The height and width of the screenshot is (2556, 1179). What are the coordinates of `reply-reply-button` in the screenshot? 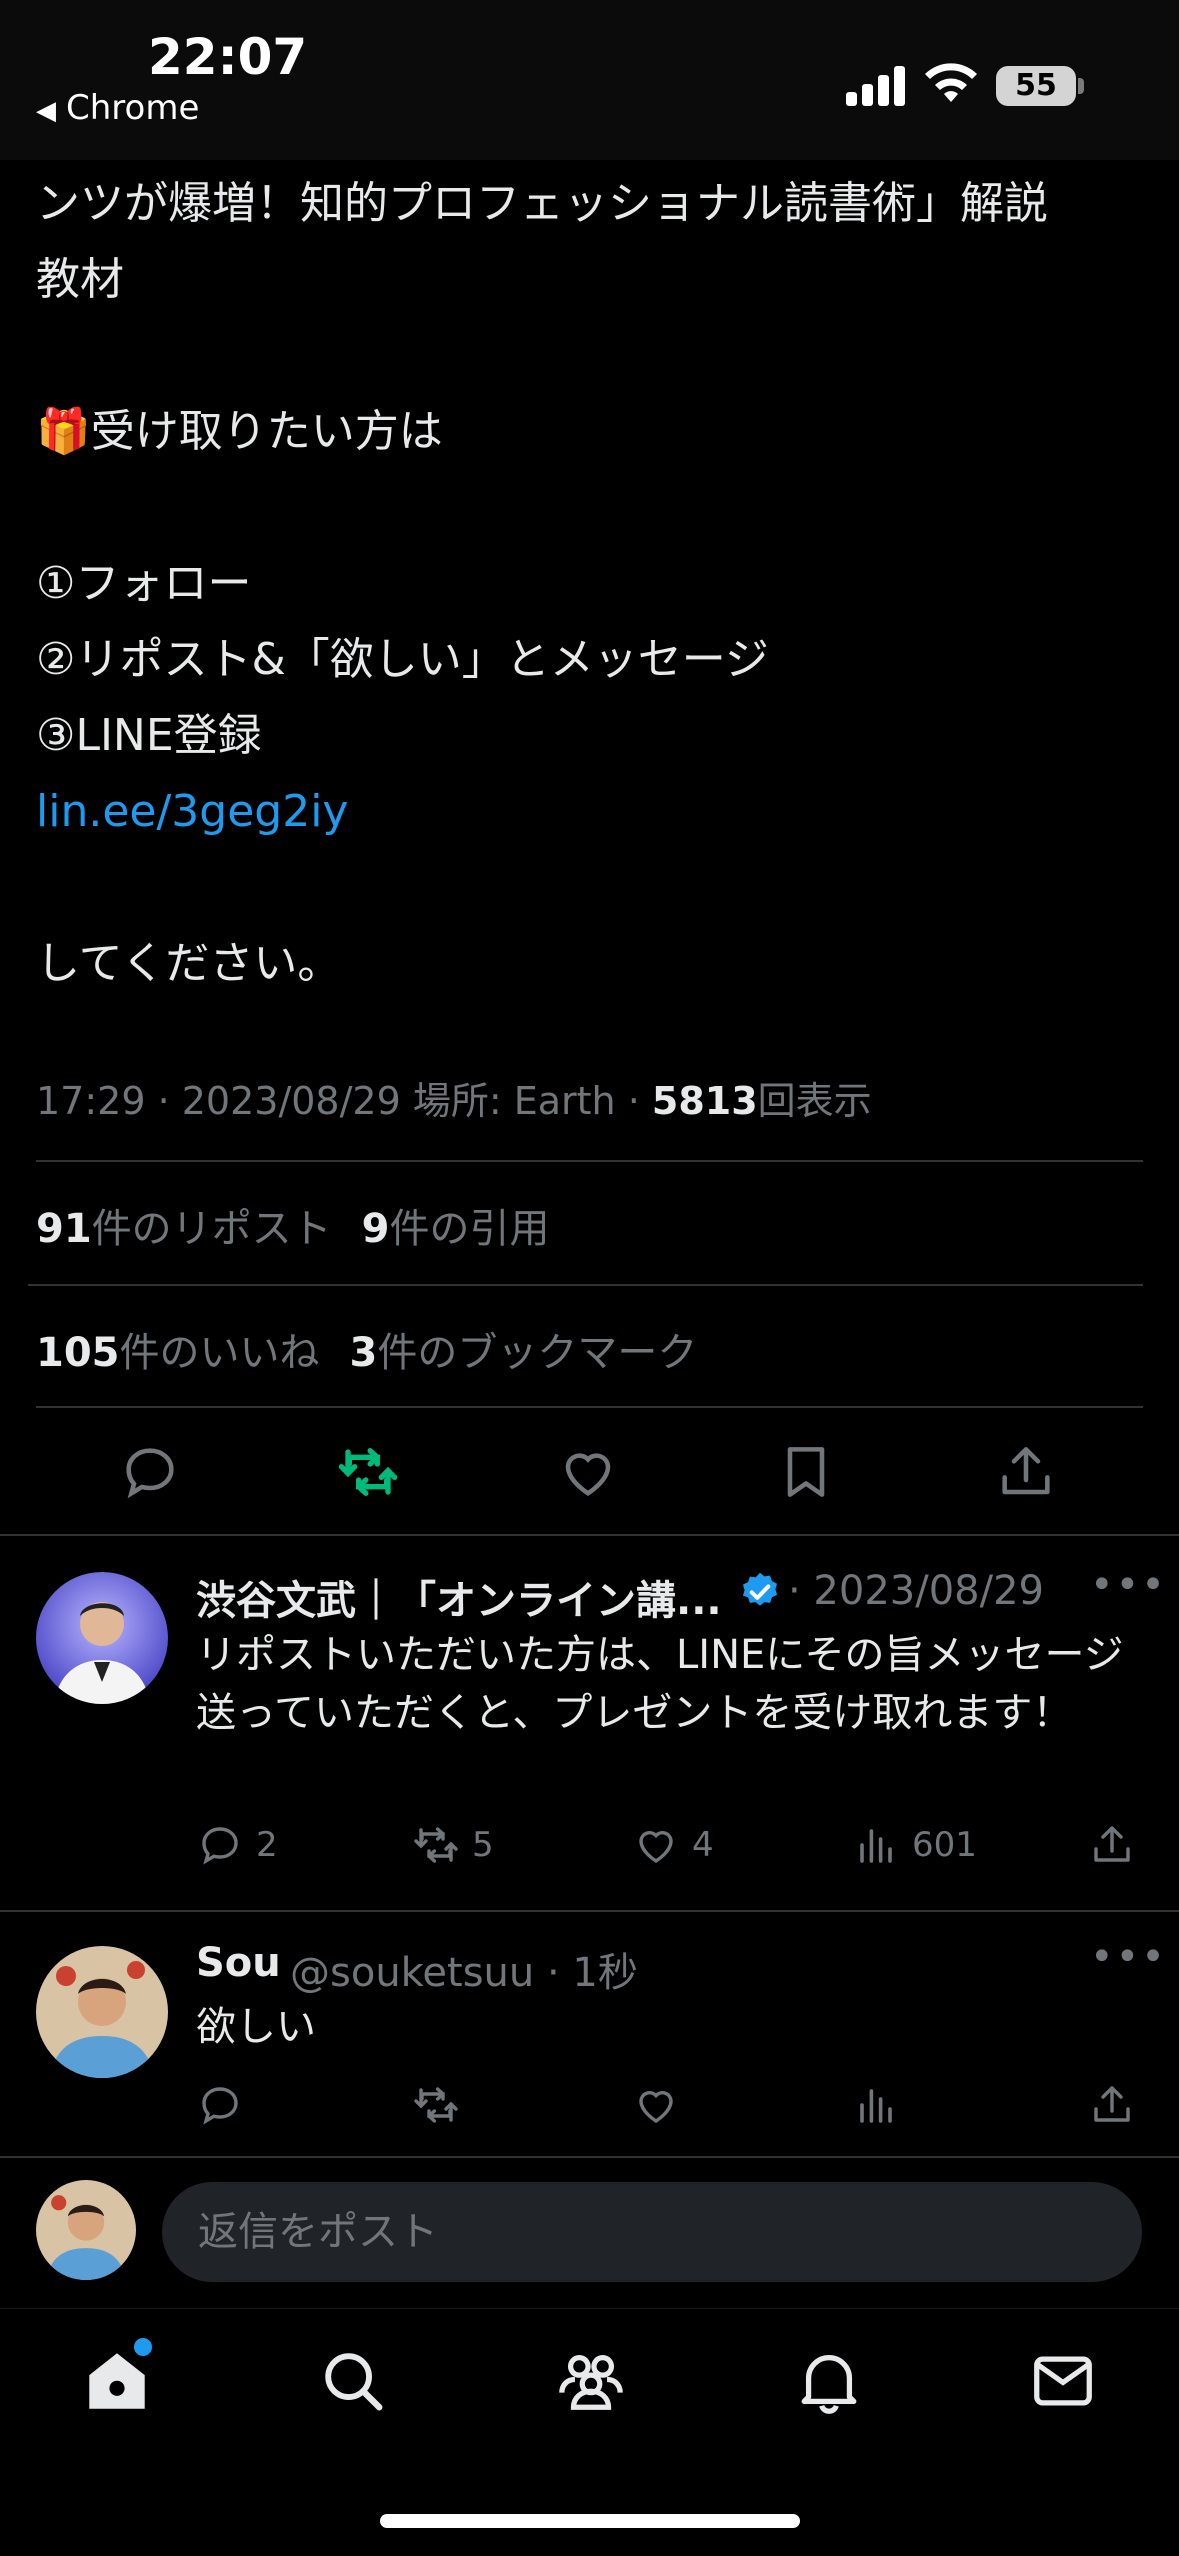 It's located at (226, 2105).